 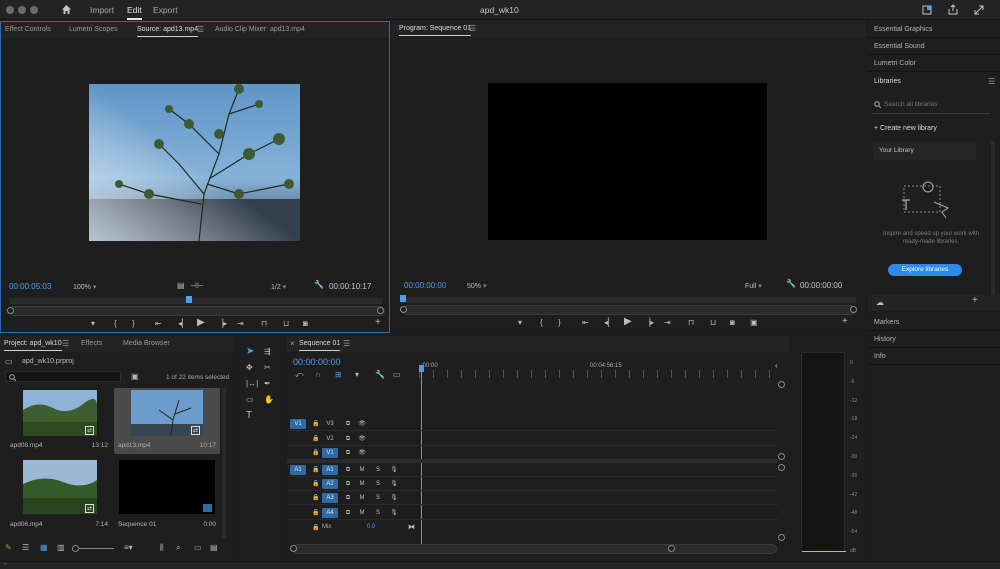 I want to click on tab-source: Source: apd13.mp4, so click(x=168, y=31).